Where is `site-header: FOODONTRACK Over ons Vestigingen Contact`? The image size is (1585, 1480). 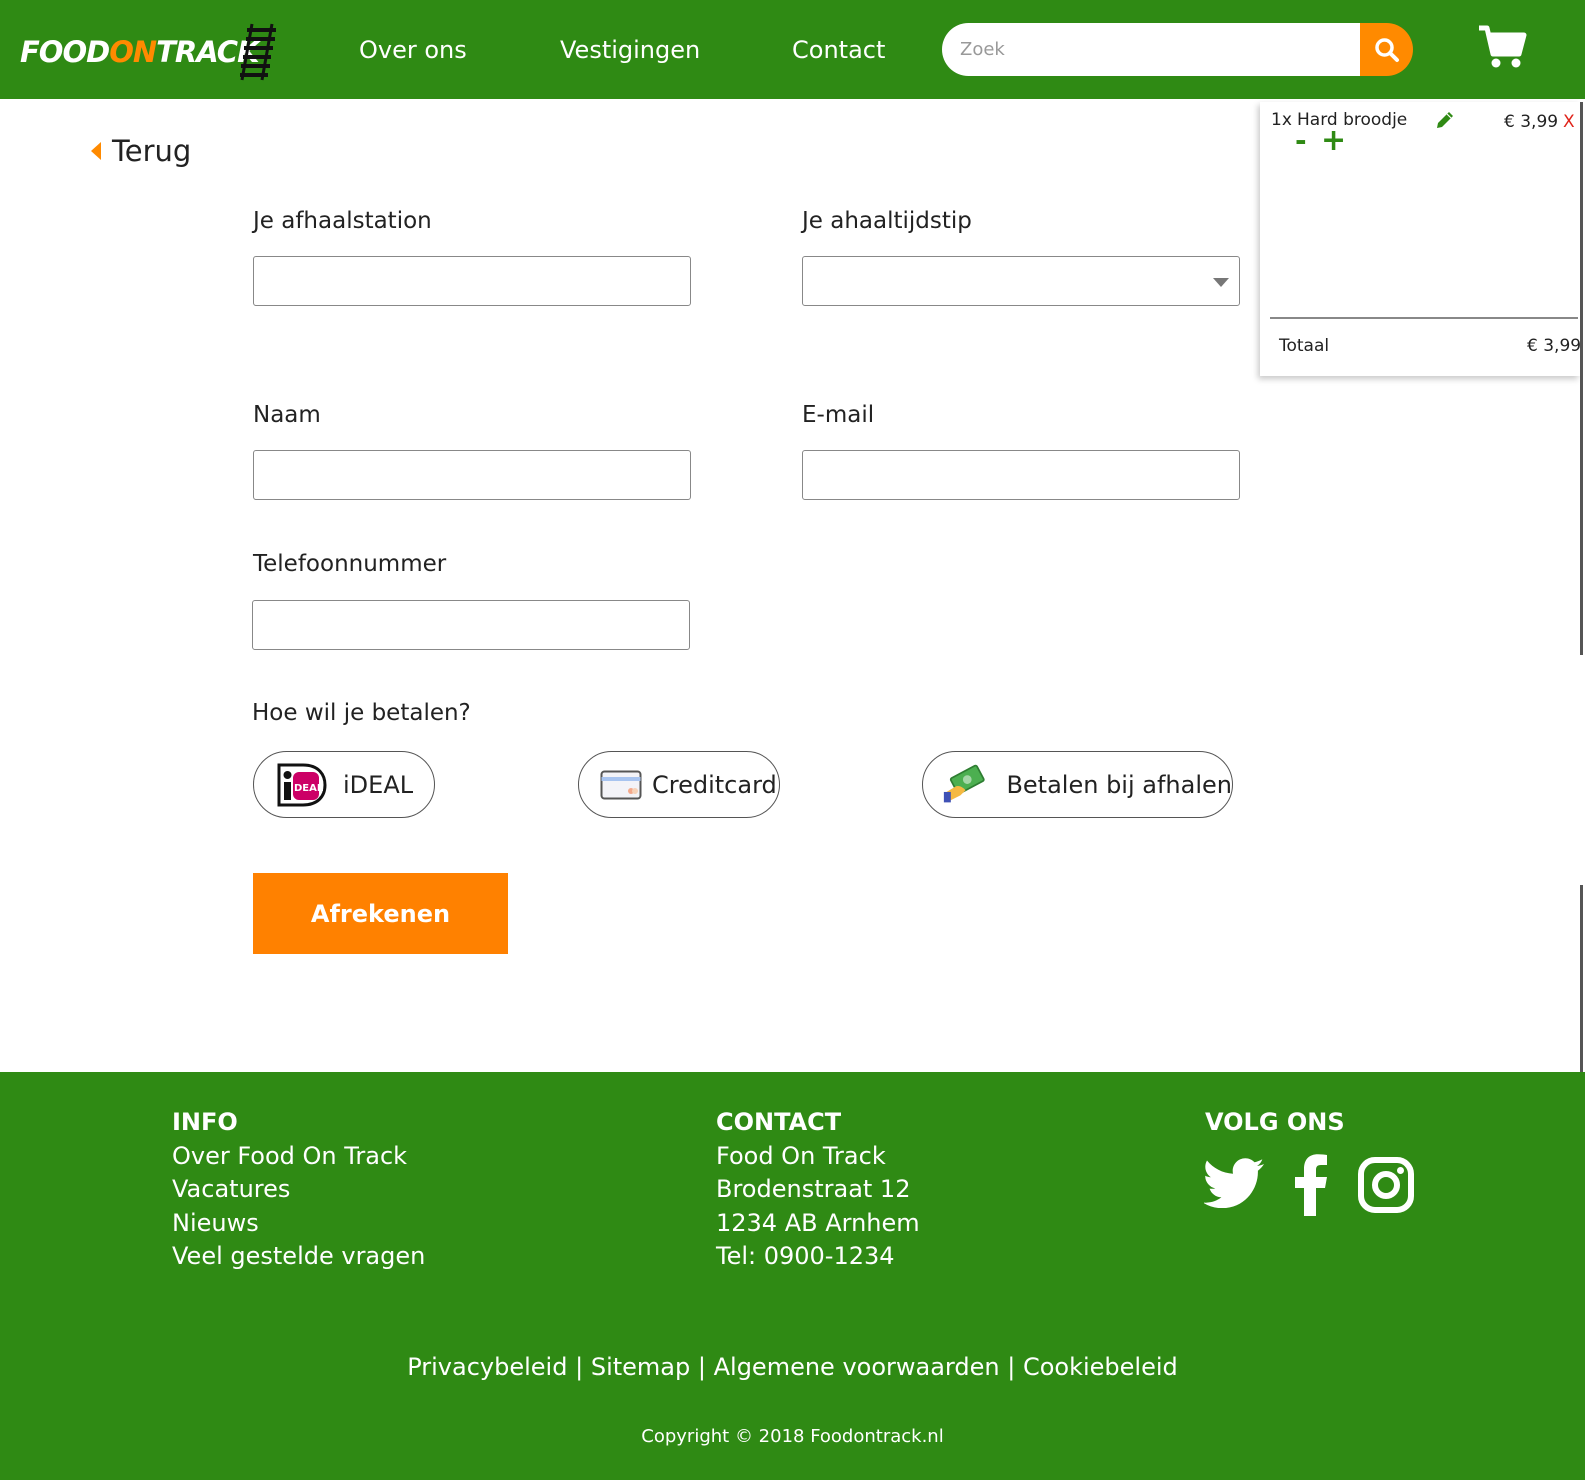
site-header: FOODONTRACK Over ons Vestigingen Contact is located at coordinates (792, 49).